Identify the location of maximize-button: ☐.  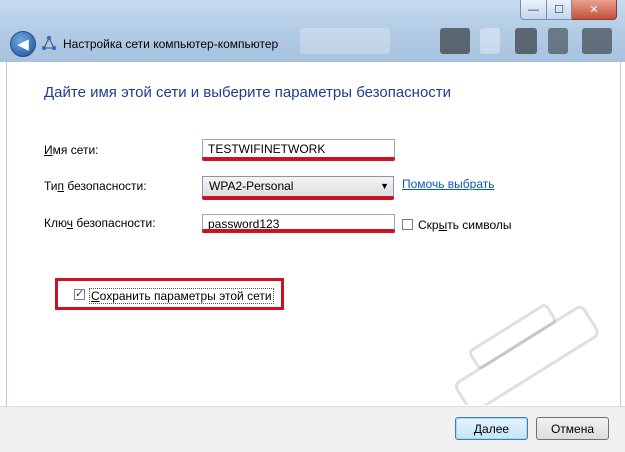
(559, 10).